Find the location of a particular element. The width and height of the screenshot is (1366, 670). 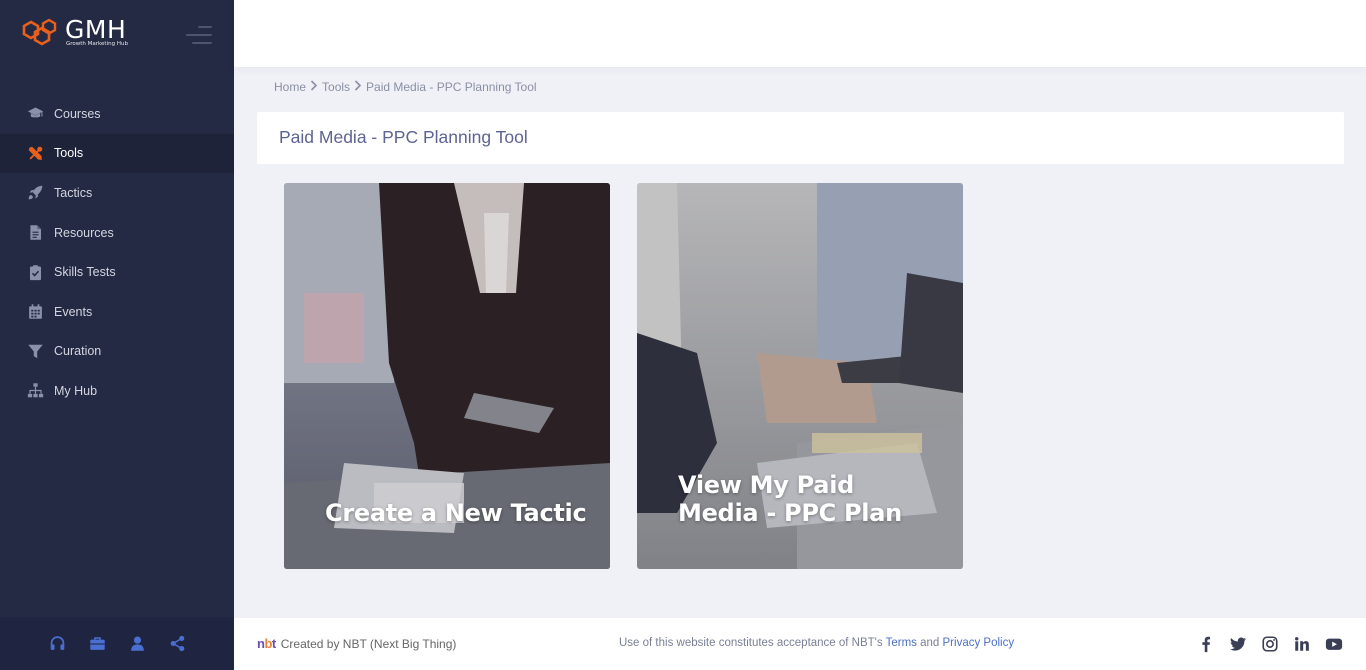

twitter-icon is located at coordinates (1238, 644).